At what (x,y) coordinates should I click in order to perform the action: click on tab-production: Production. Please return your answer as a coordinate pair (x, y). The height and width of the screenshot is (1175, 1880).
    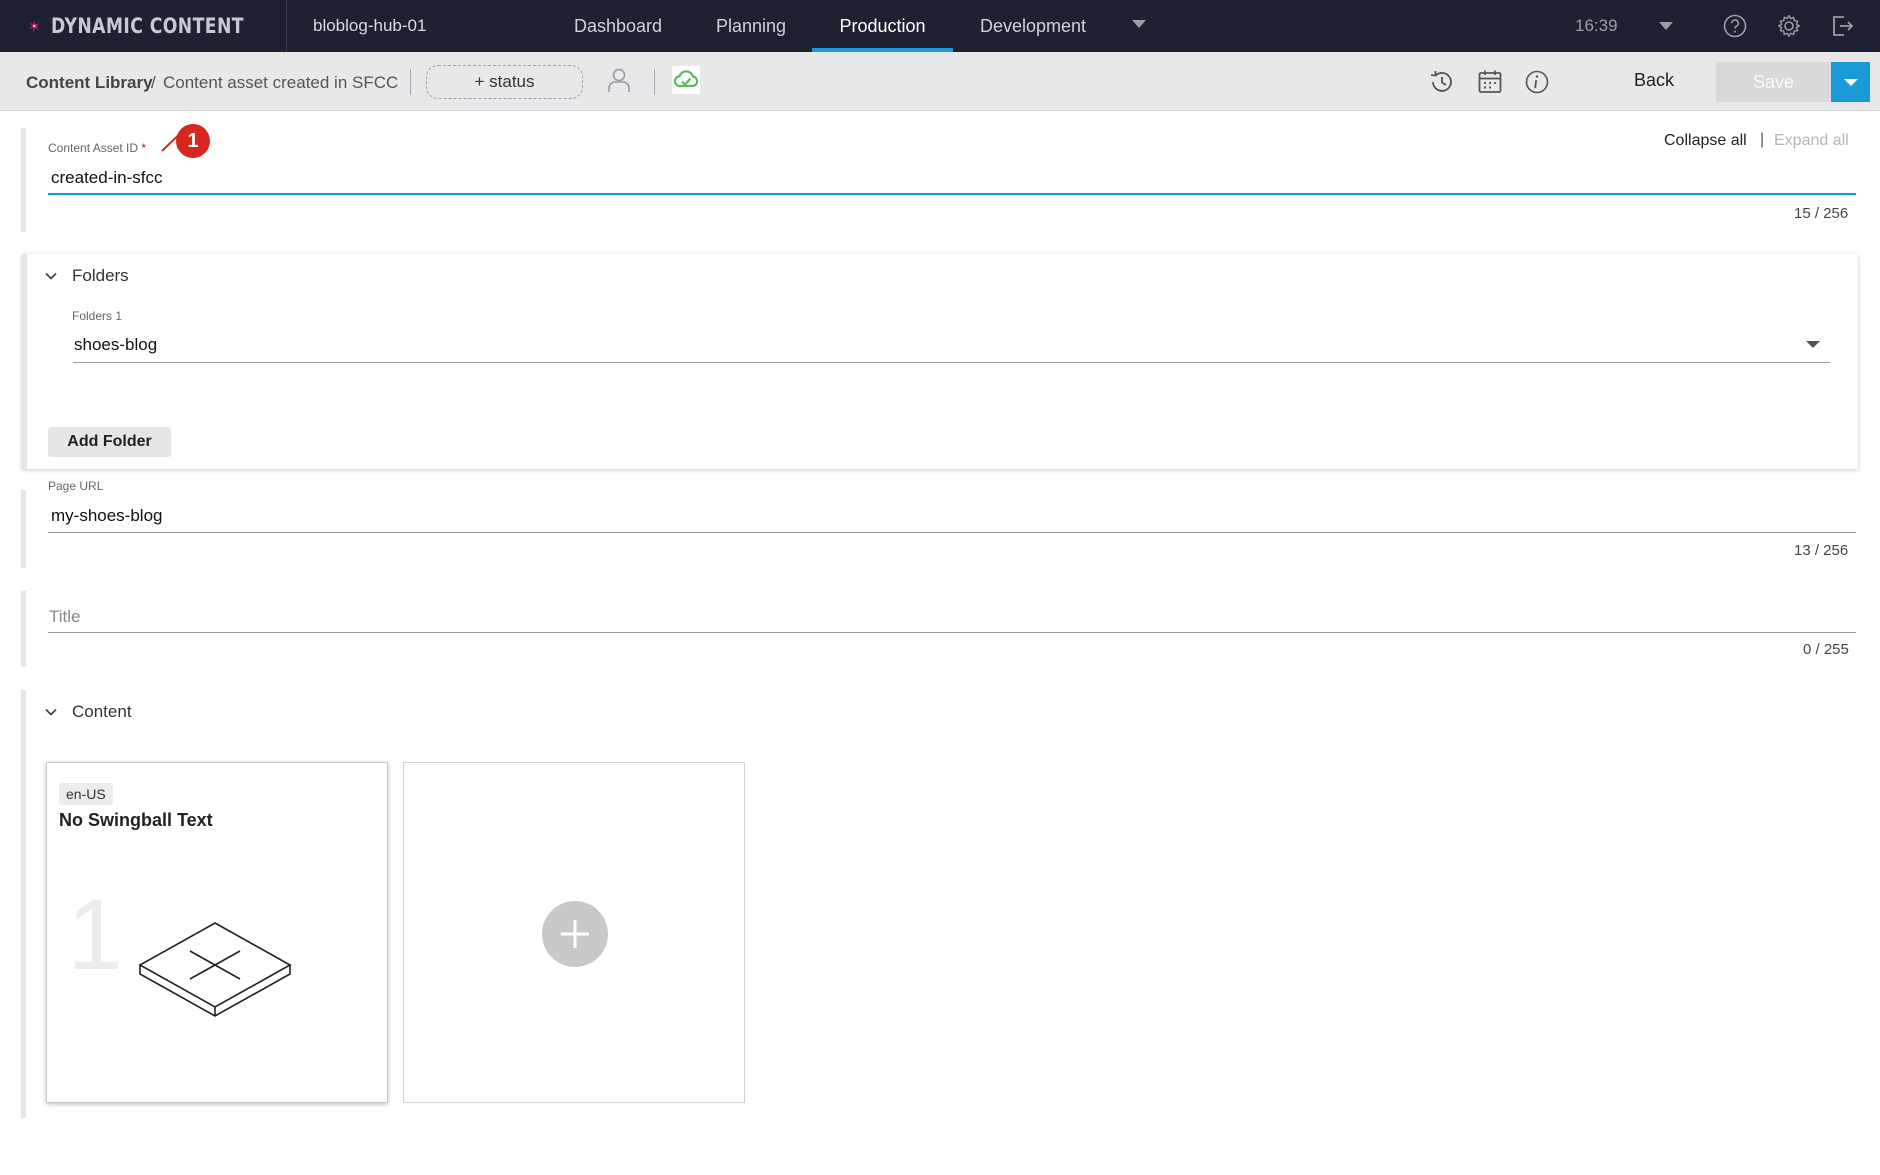
    Looking at the image, I should click on (882, 26).